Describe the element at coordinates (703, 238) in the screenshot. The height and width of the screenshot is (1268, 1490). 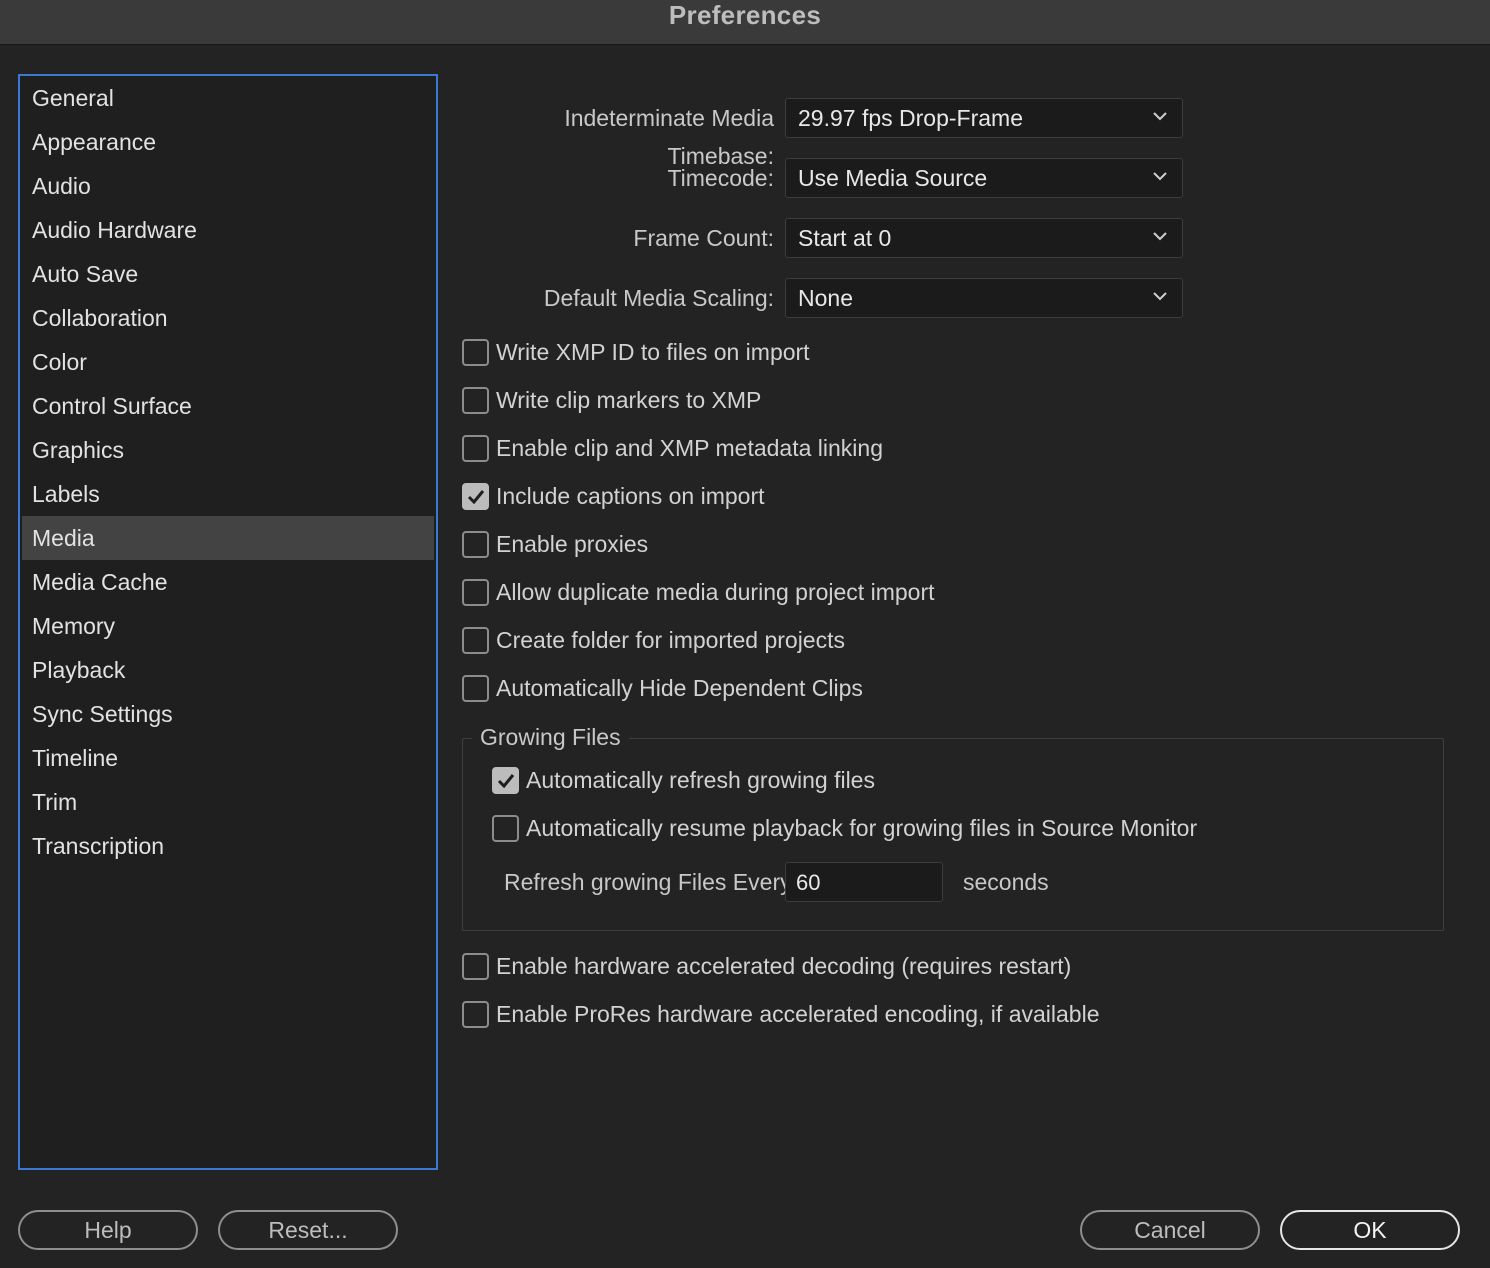
I see `frame-count-label: Frame Count:` at that location.